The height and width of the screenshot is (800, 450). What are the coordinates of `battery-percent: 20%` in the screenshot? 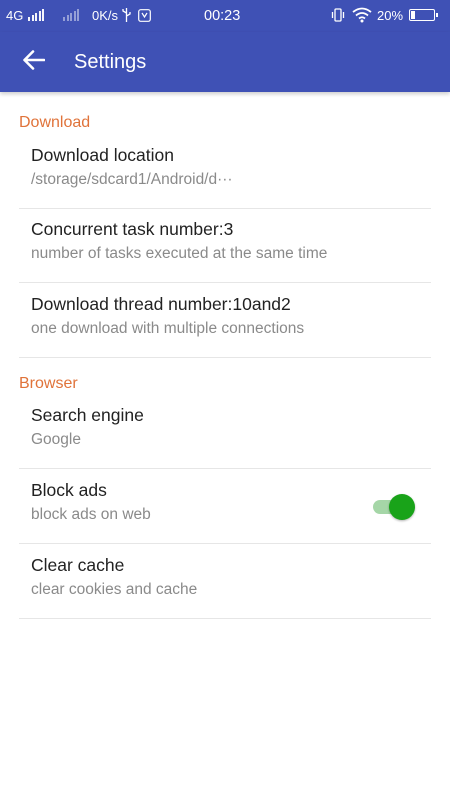 It's located at (390, 15).